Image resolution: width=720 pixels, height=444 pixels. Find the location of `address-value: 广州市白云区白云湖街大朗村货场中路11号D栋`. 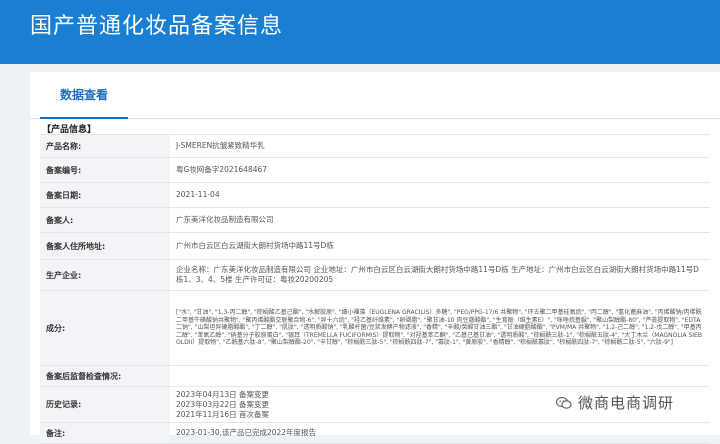

address-value: 广州市白云区白云湖街大朗村货场中路11号D栋 is located at coordinates (255, 245).